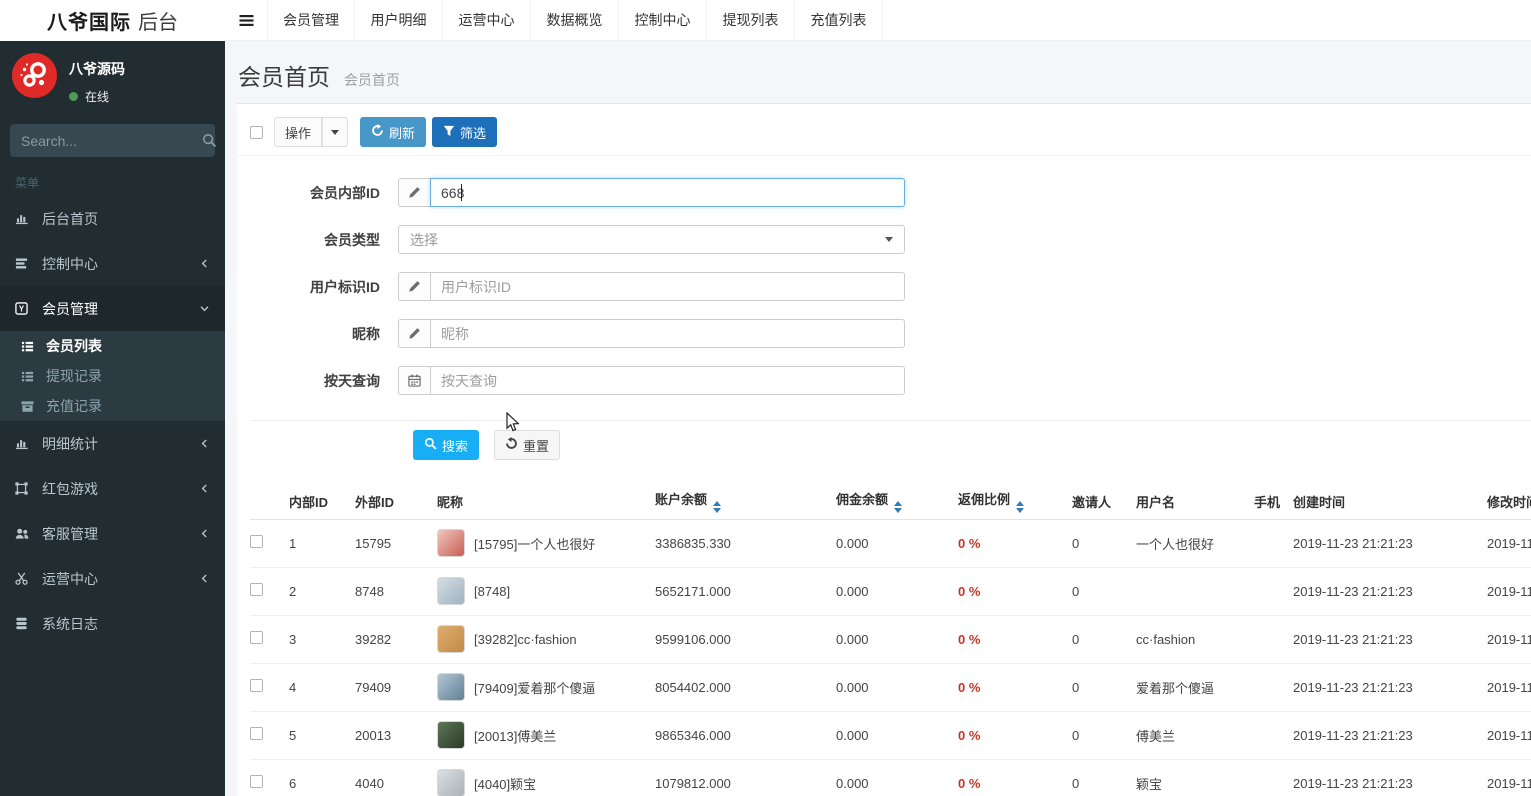 The height and width of the screenshot is (796, 1531). What do you see at coordinates (89, 23) in the screenshot?
I see `brand-name: 八爷国际` at bounding box center [89, 23].